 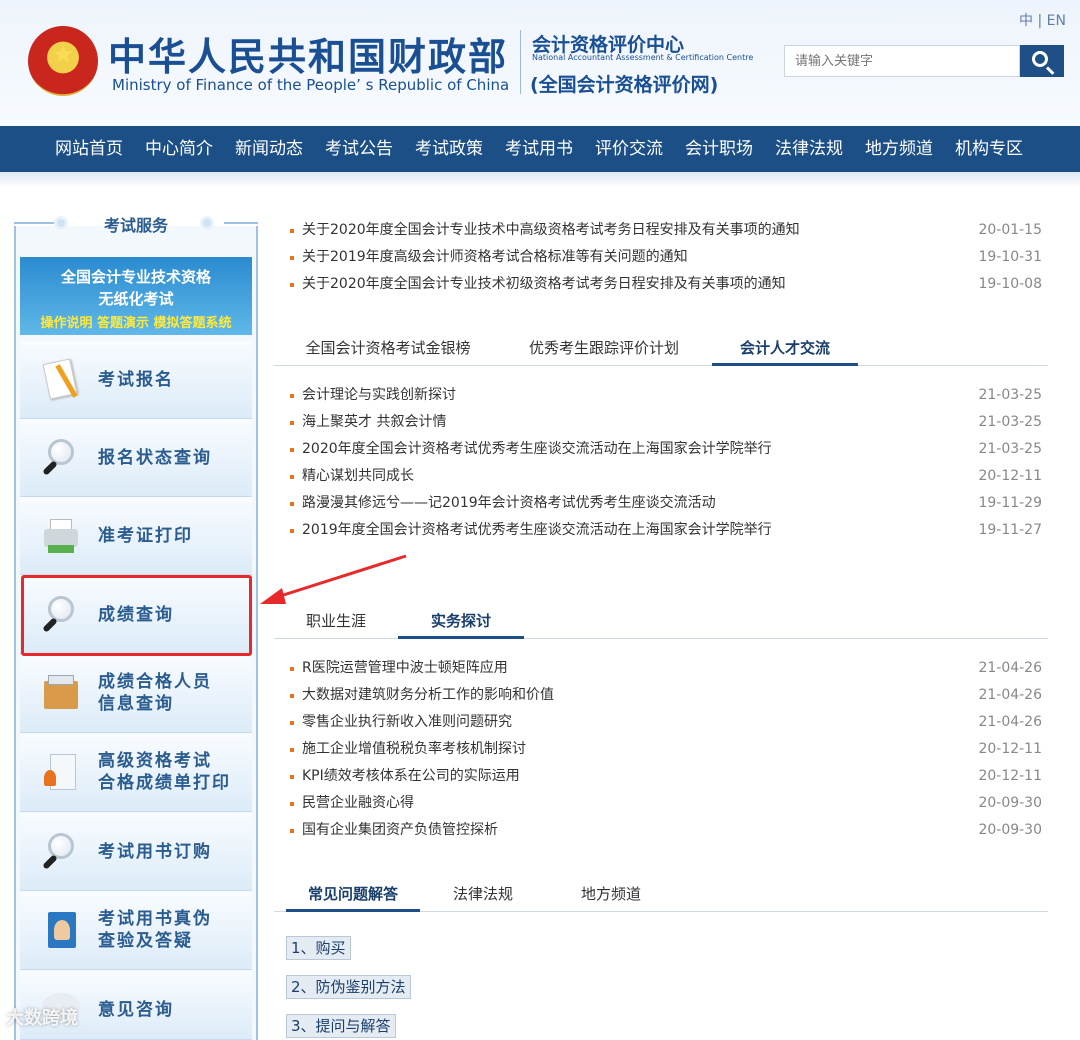 I want to click on sidebar-item-exam-registration: 考试报名, so click(x=136, y=380).